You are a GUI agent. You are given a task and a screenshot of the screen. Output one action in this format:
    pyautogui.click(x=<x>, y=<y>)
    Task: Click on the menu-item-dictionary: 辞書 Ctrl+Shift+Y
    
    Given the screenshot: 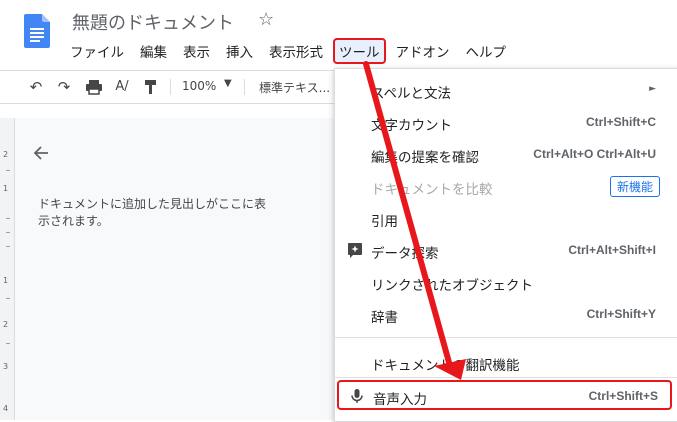 What is the action you would take?
    pyautogui.click(x=506, y=314)
    